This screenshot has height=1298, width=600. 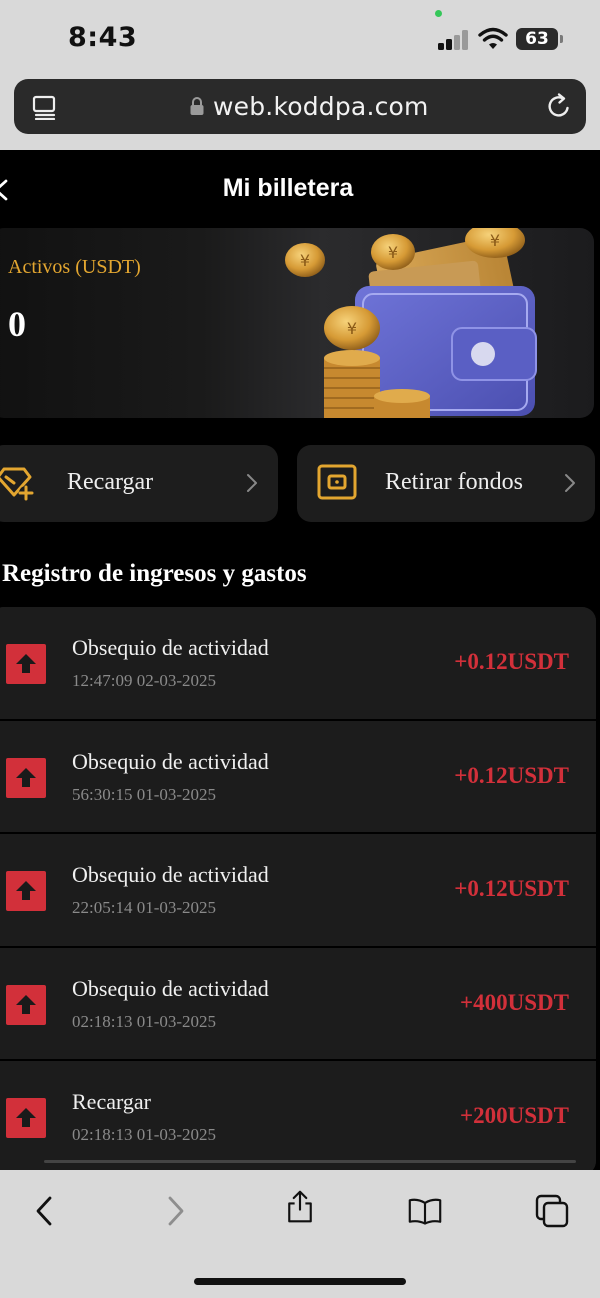 I want to click on withdraw-icon, so click(x=337, y=482).